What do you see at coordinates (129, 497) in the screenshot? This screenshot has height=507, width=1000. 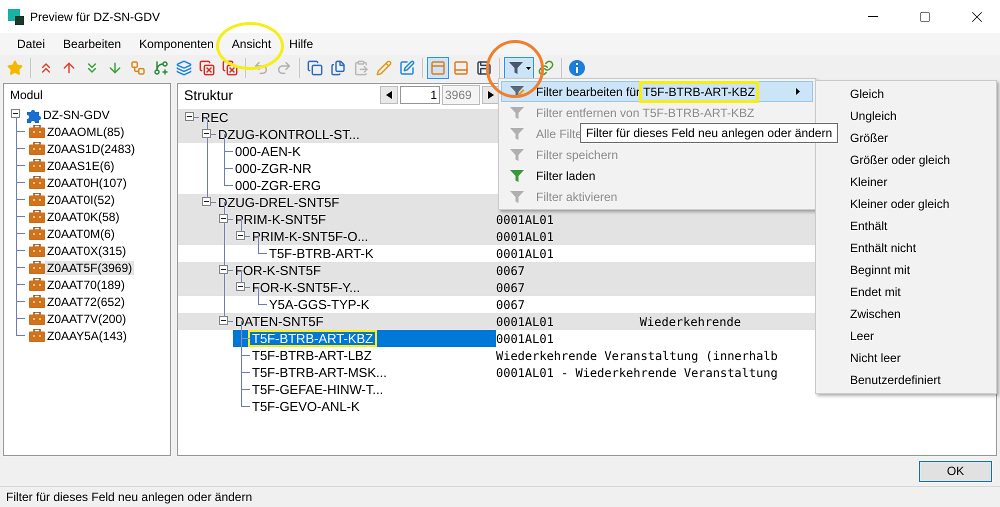 I see `status-text: Filter für dieses Feld neu anlegen oder ändern` at bounding box center [129, 497].